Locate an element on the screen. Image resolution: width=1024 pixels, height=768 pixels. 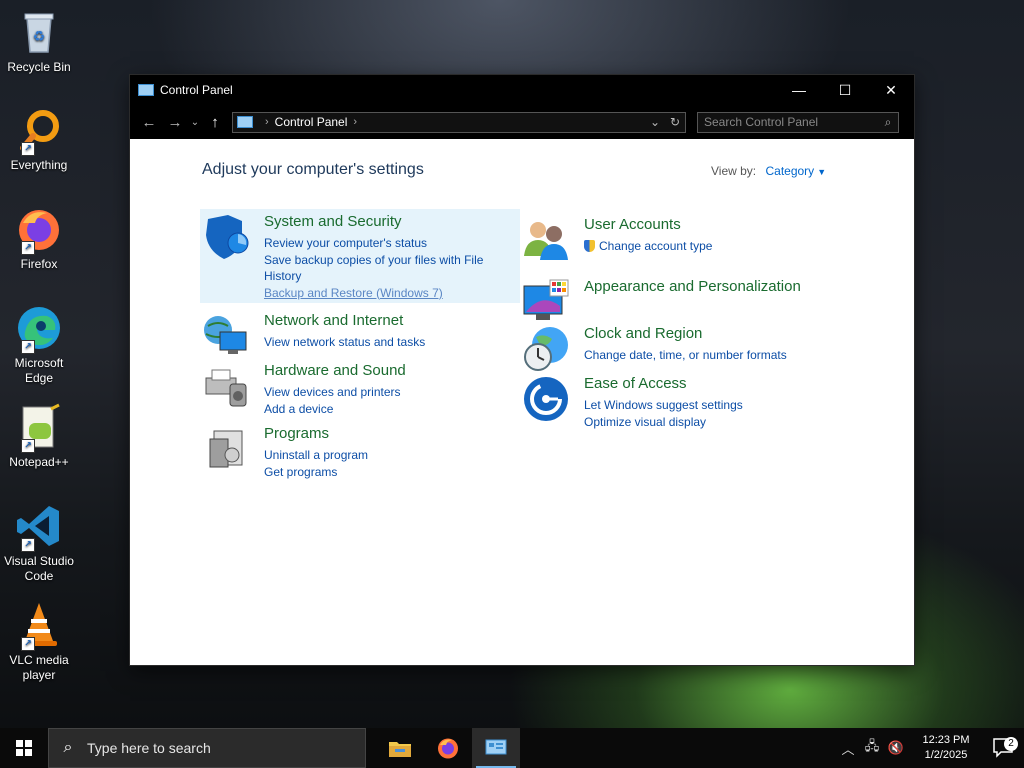
windows-logo-icon is located at coordinates (24, 748).